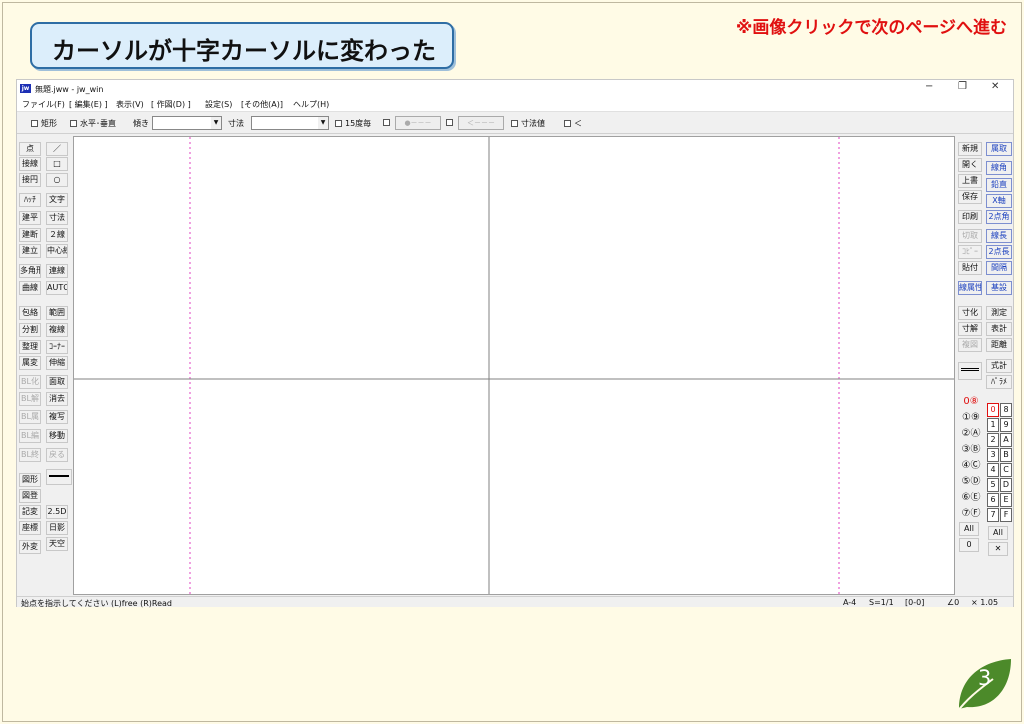  I want to click on restore-icon: ❐, so click(962, 86).